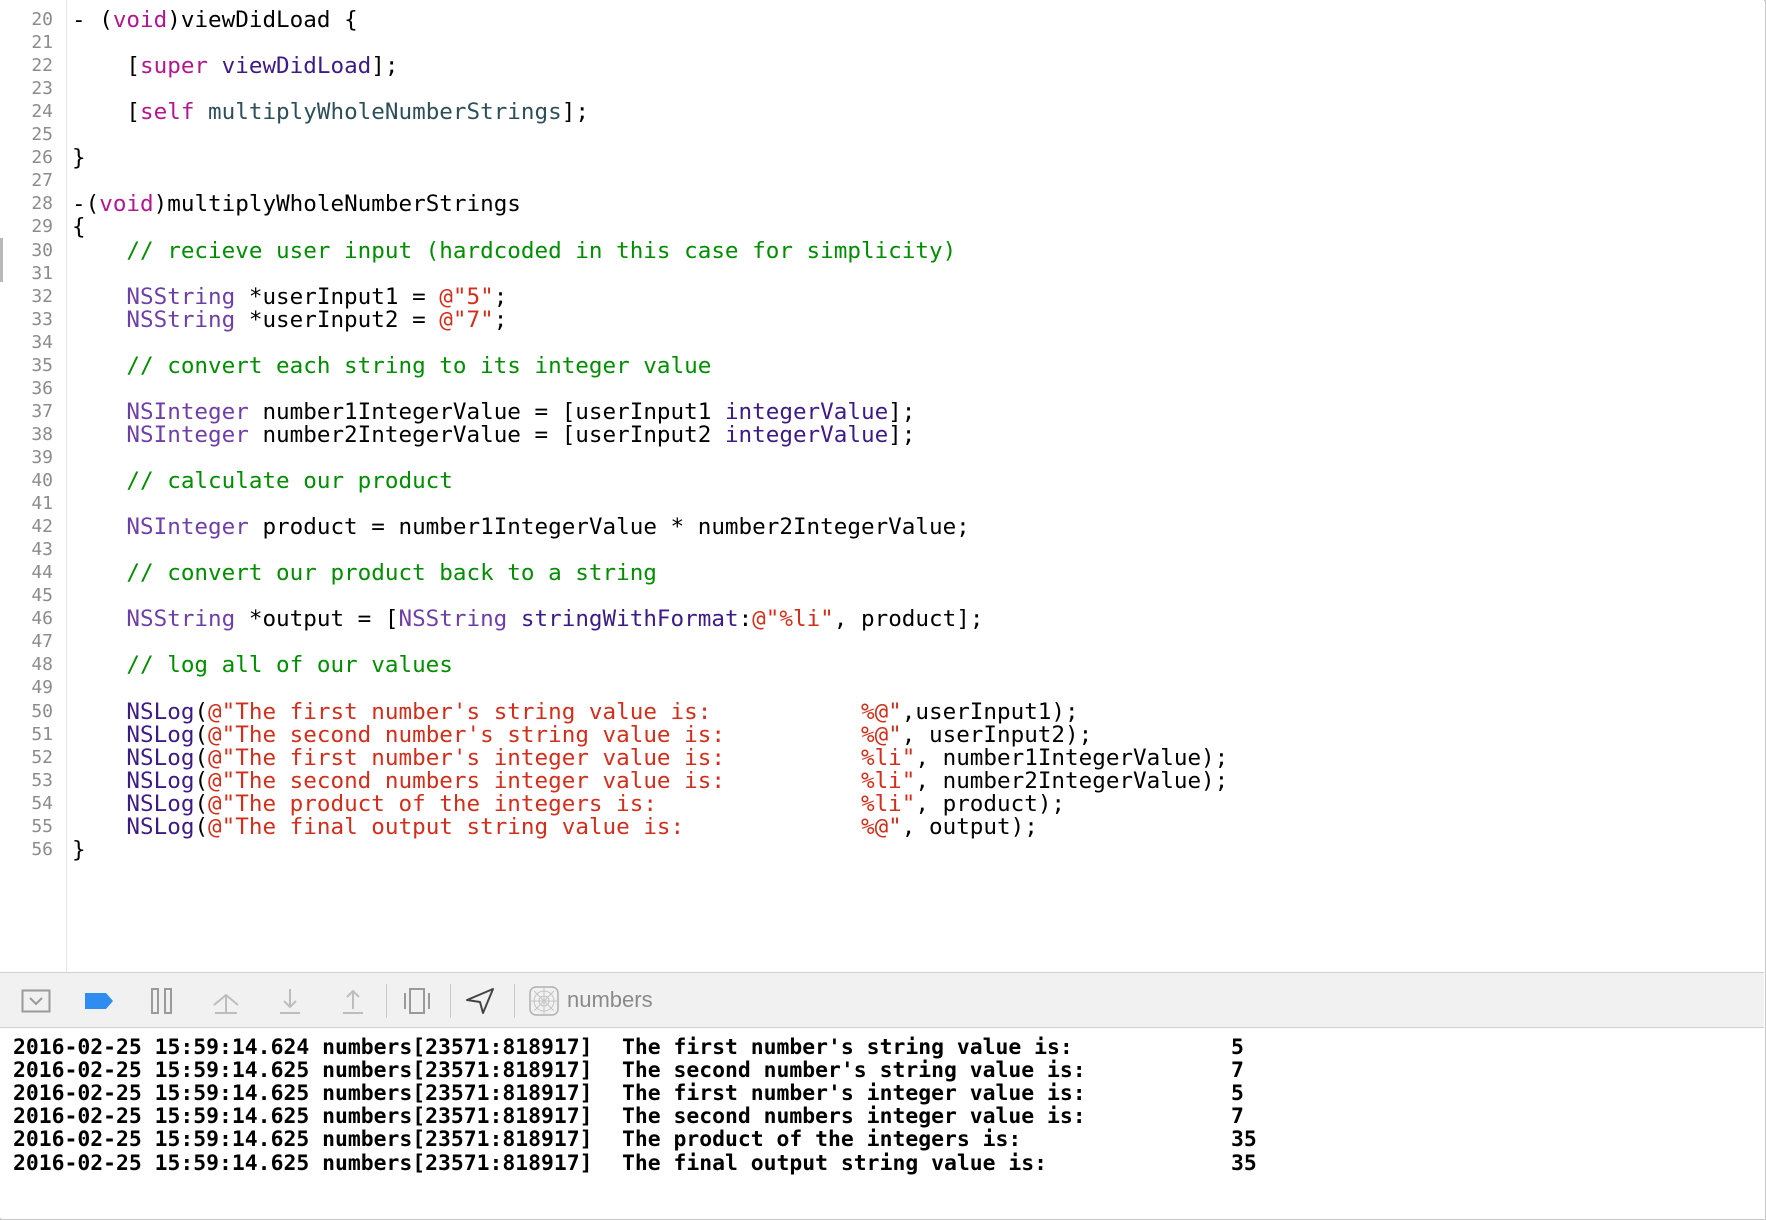  What do you see at coordinates (854, 1071) in the screenshot?
I see `console-log-message: The second number's string value is:` at bounding box center [854, 1071].